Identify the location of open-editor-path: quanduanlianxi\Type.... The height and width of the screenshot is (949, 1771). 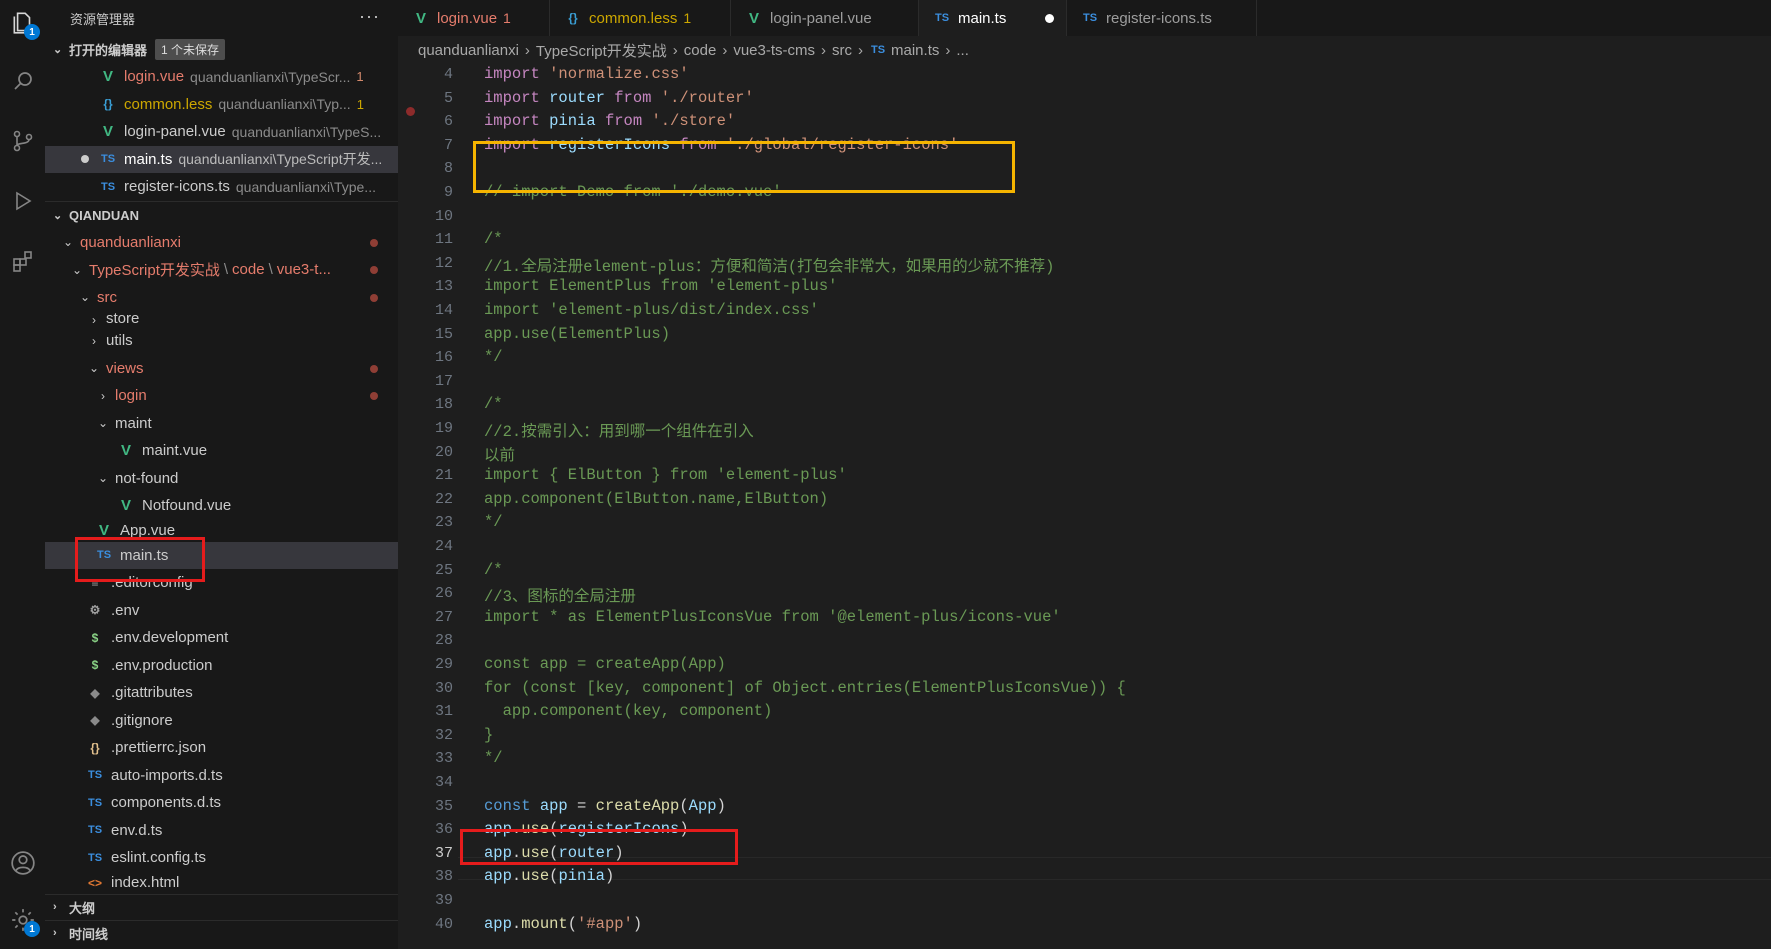
(305, 186).